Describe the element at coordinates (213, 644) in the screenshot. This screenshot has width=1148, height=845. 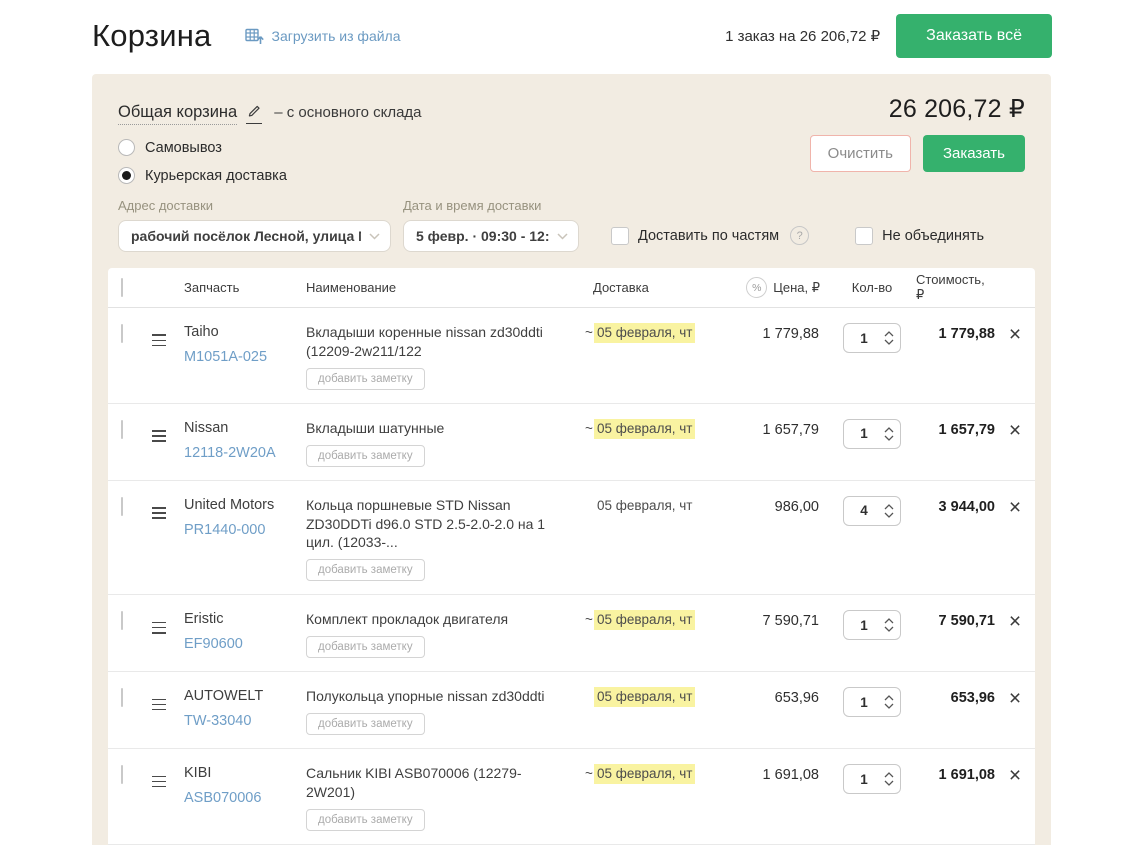
I see `part-article-link: EF90600` at that location.